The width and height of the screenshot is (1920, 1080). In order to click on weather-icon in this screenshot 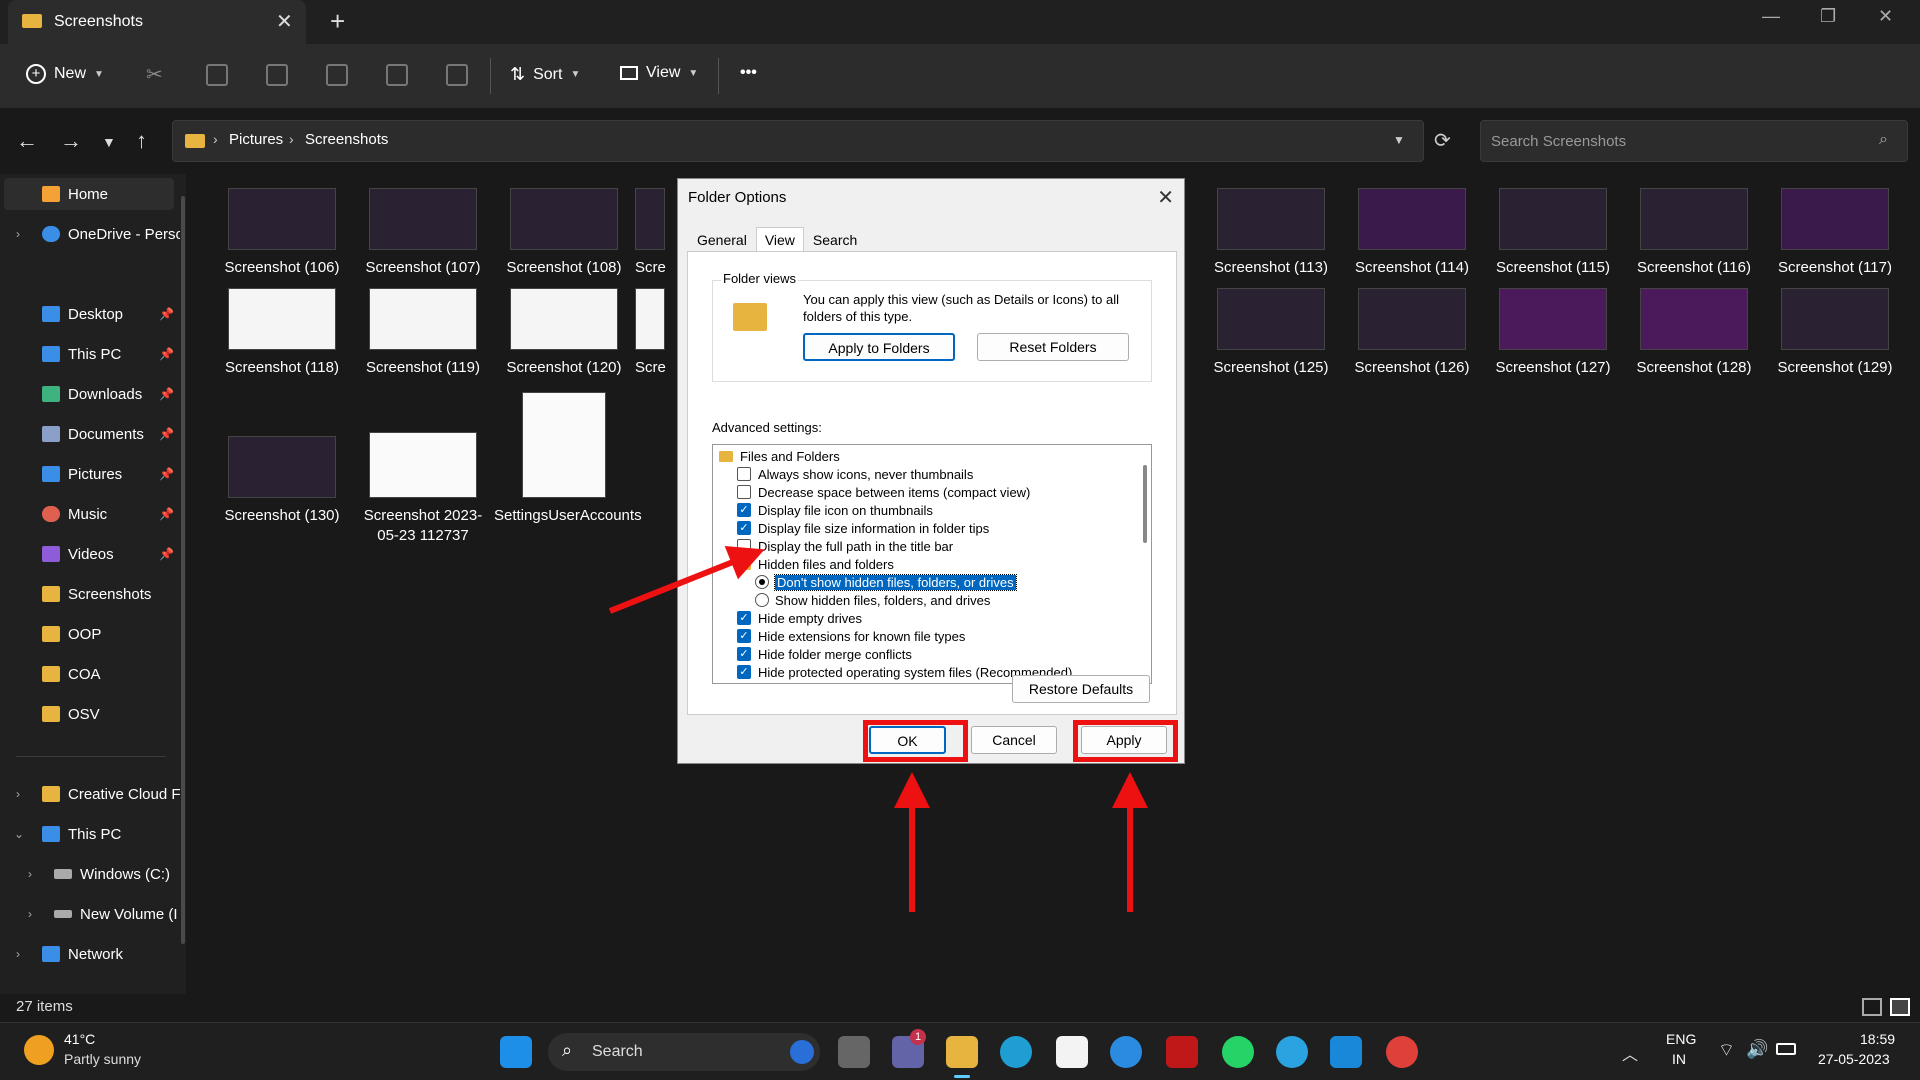, I will do `click(39, 1050)`.